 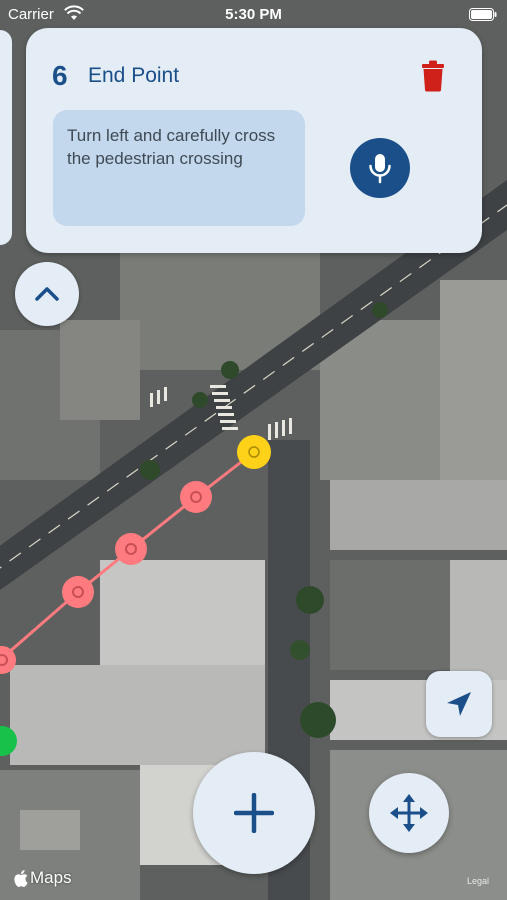 What do you see at coordinates (433, 76) in the screenshot?
I see `trash-icon` at bounding box center [433, 76].